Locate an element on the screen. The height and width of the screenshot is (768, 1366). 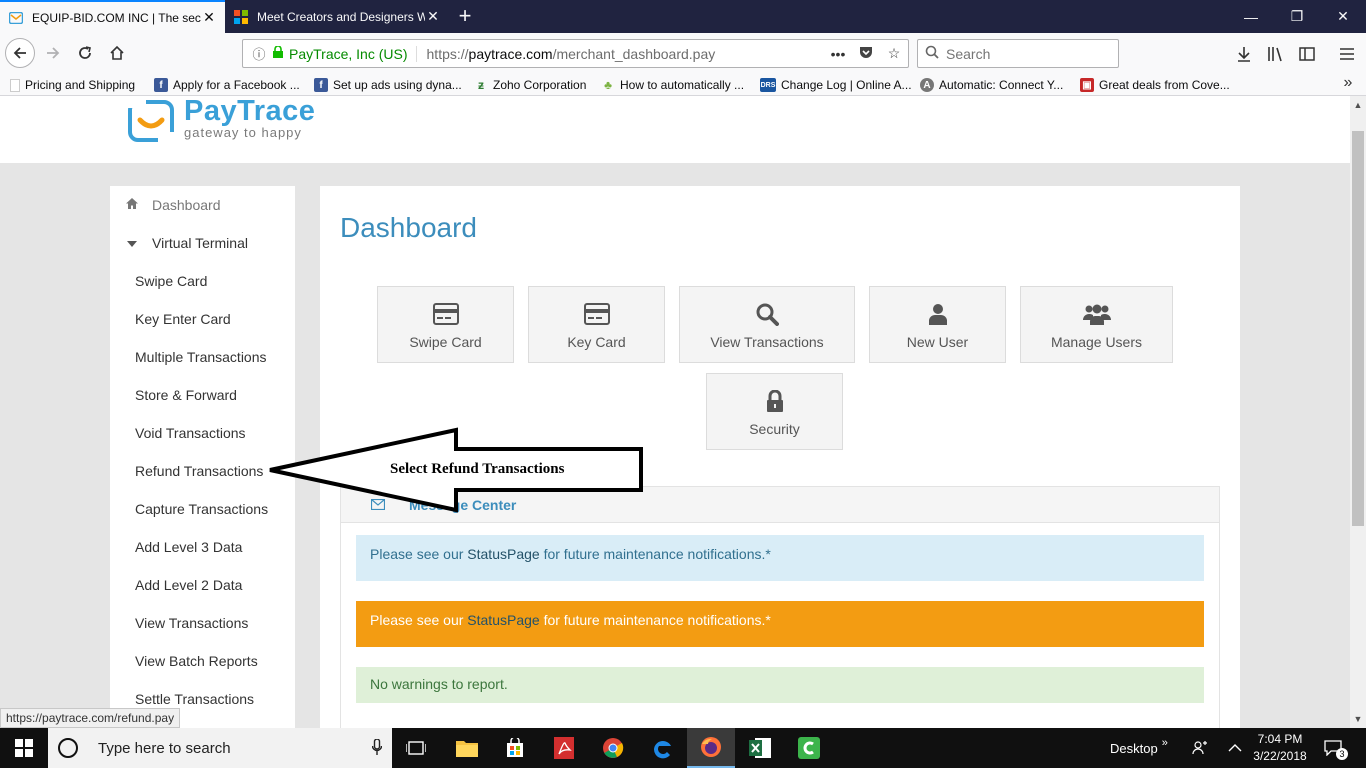
clock-date: 3/22/2018 is located at coordinates (1280, 756).